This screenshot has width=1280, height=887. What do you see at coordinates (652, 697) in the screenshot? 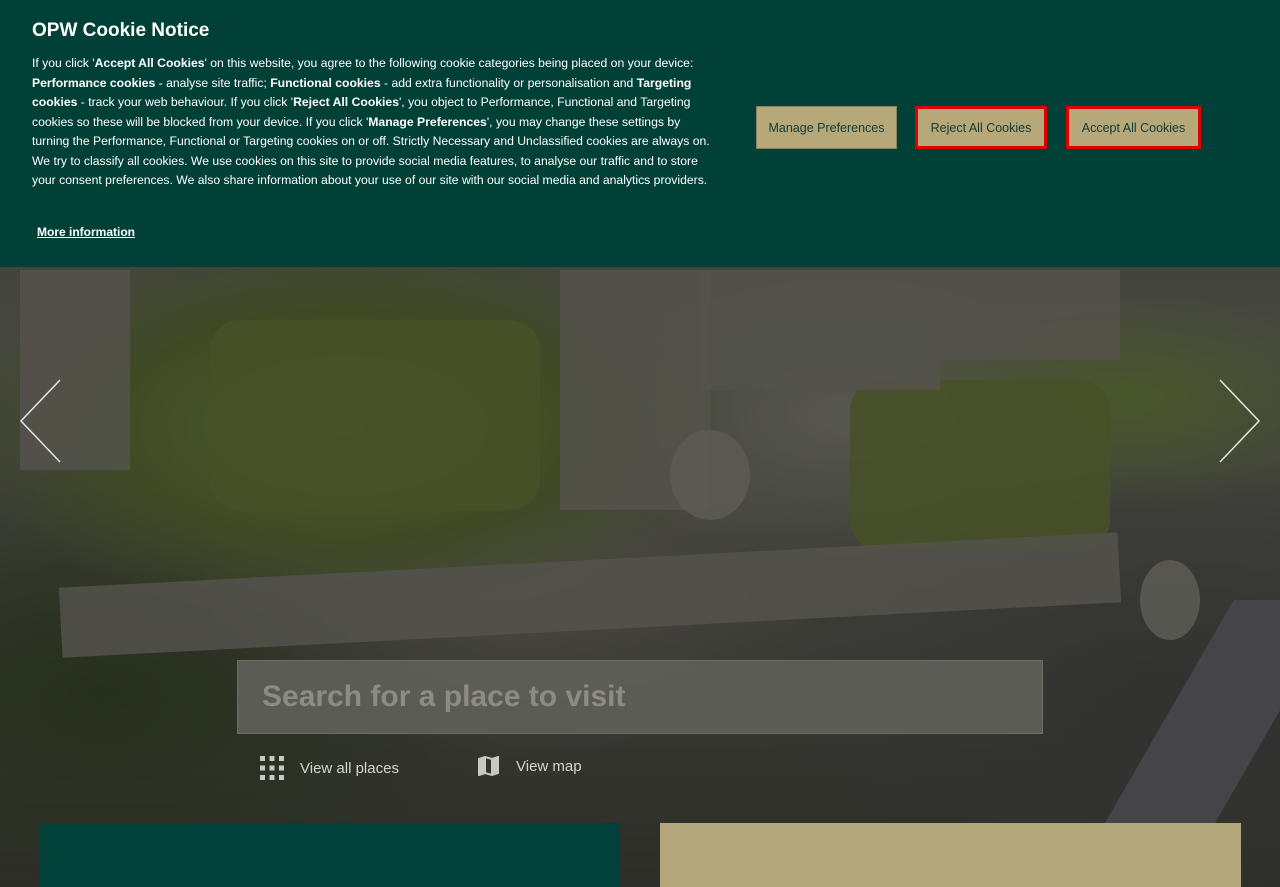
I see `search-input` at bounding box center [652, 697].